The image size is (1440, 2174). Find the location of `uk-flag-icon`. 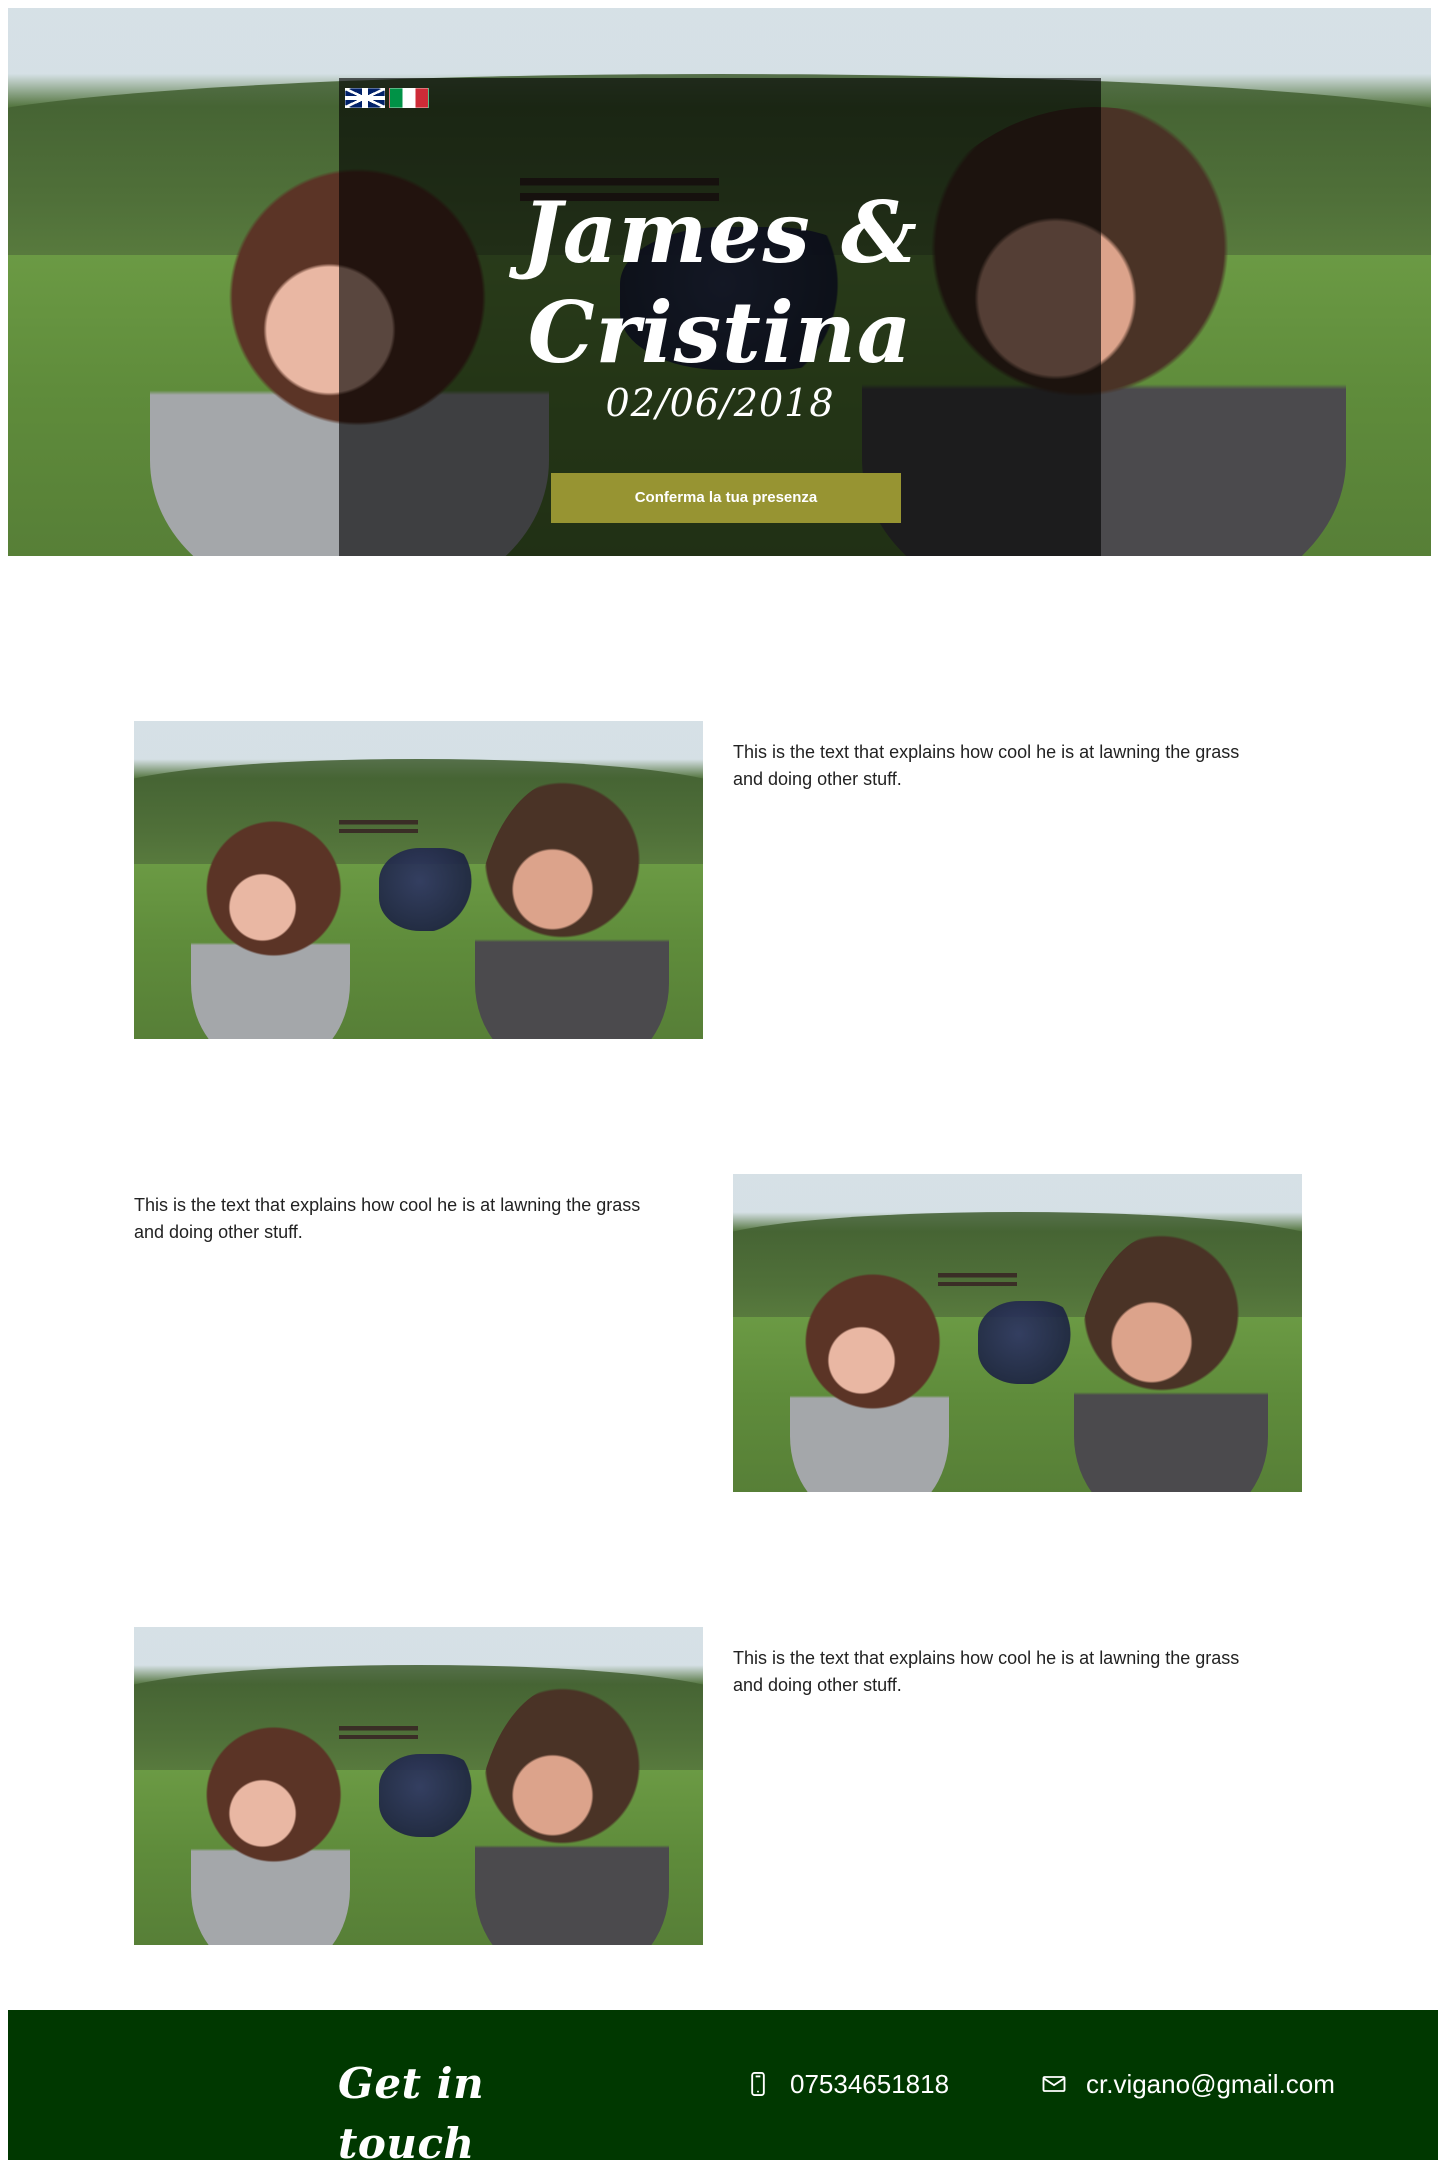

uk-flag-icon is located at coordinates (365, 98).